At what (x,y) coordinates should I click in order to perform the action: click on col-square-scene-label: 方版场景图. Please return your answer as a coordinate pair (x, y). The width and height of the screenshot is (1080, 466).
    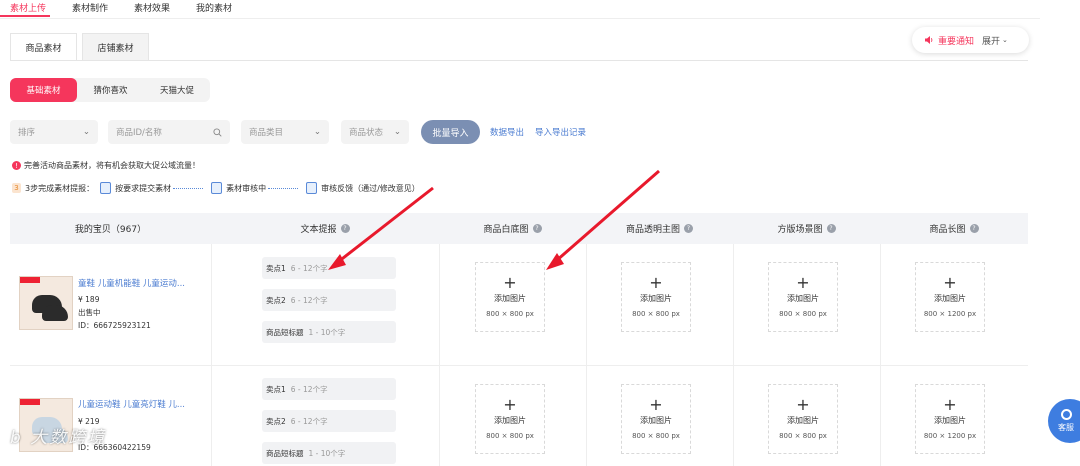
    Looking at the image, I should click on (800, 230).